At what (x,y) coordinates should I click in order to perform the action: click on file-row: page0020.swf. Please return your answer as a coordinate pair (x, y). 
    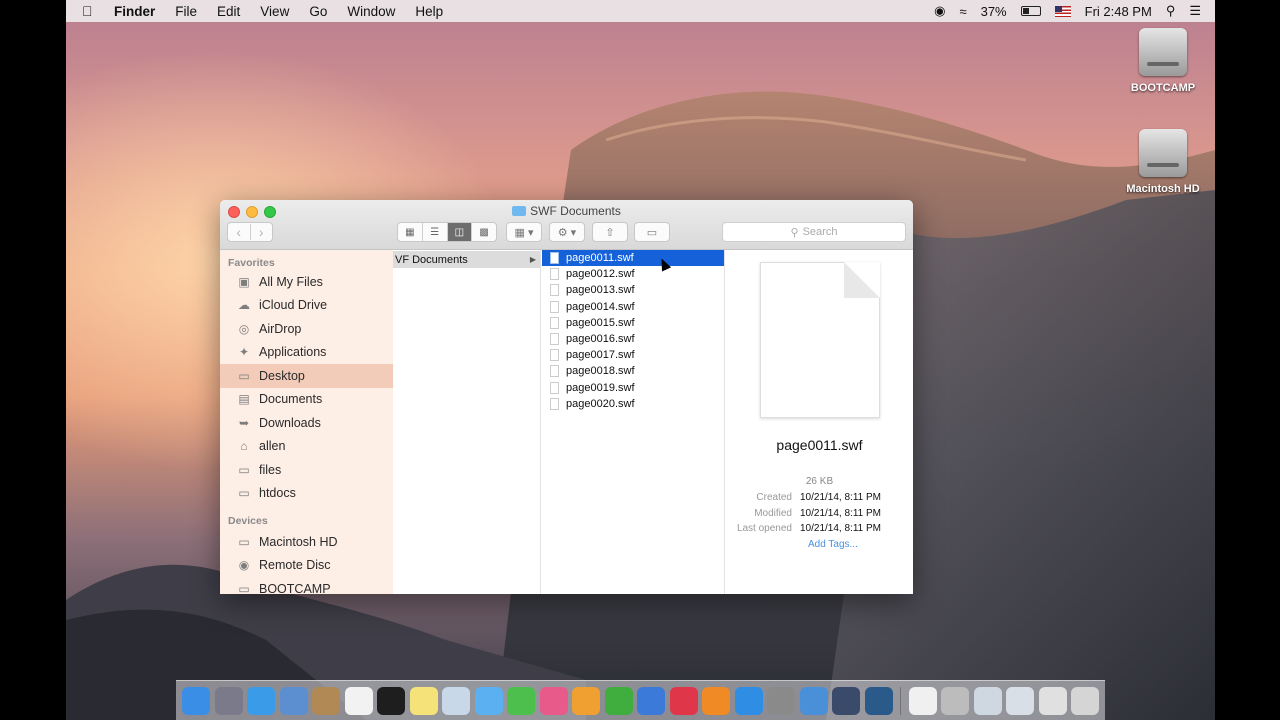
    Looking at the image, I should click on (633, 404).